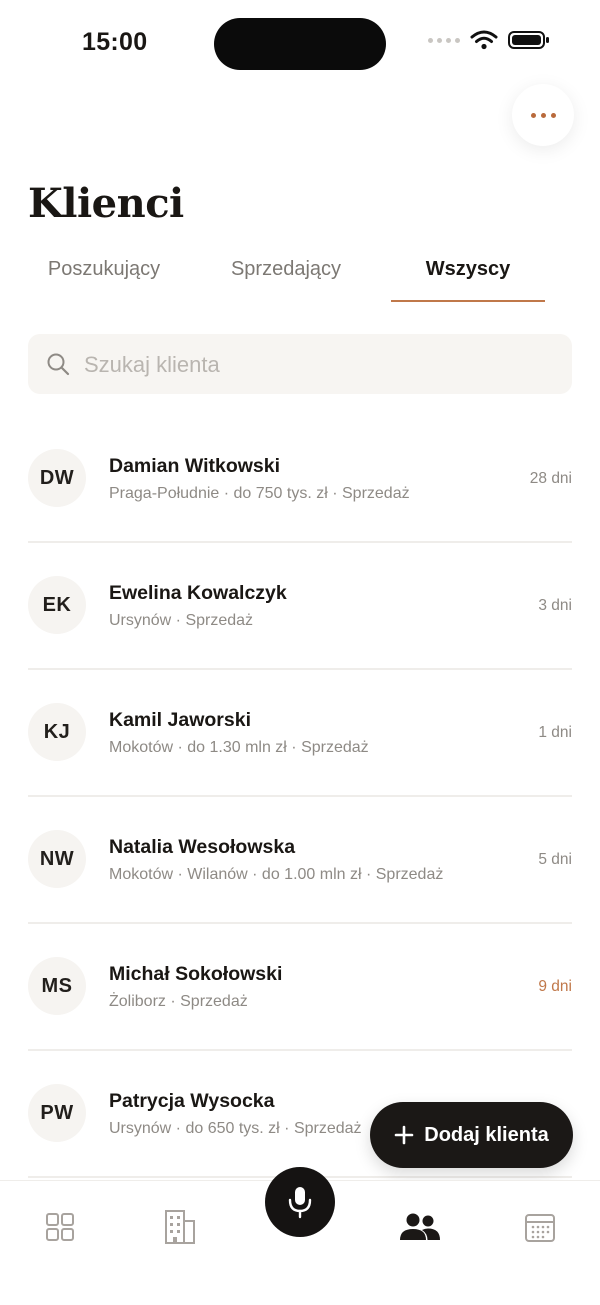 The height and width of the screenshot is (1305, 600). I want to click on client-details: Ursynów · Sprzedaż, so click(181, 620).